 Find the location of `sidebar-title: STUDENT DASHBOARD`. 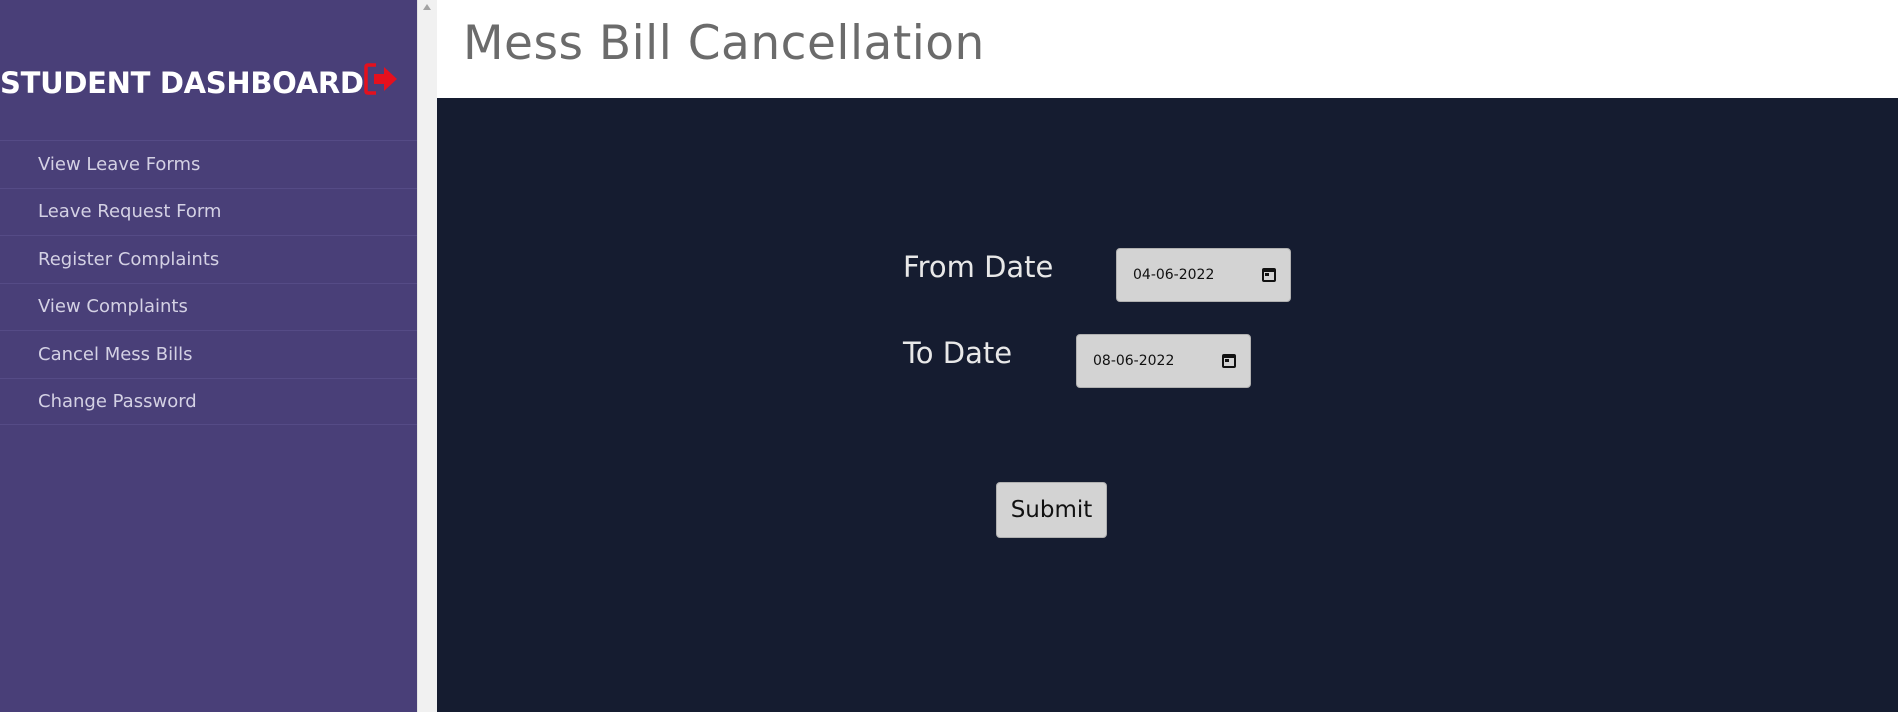

sidebar-title: STUDENT DASHBOARD is located at coordinates (182, 83).